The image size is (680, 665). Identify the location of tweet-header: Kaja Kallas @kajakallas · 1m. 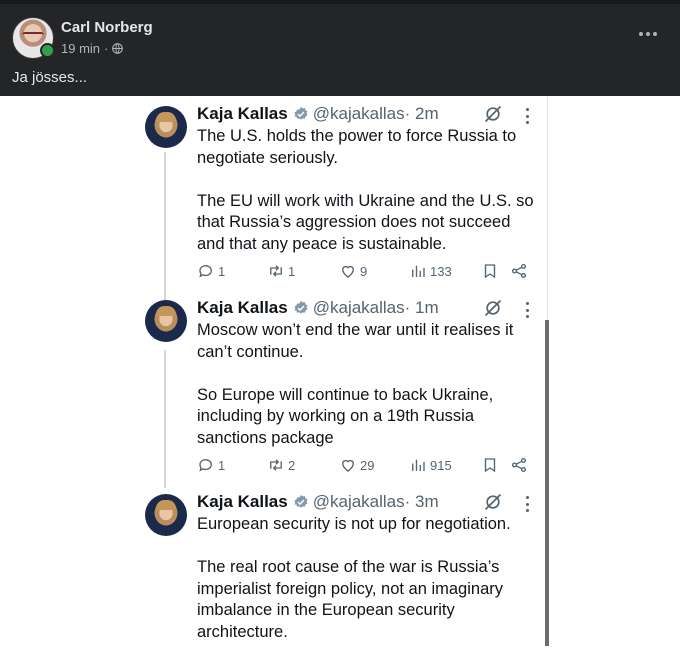
(318, 308).